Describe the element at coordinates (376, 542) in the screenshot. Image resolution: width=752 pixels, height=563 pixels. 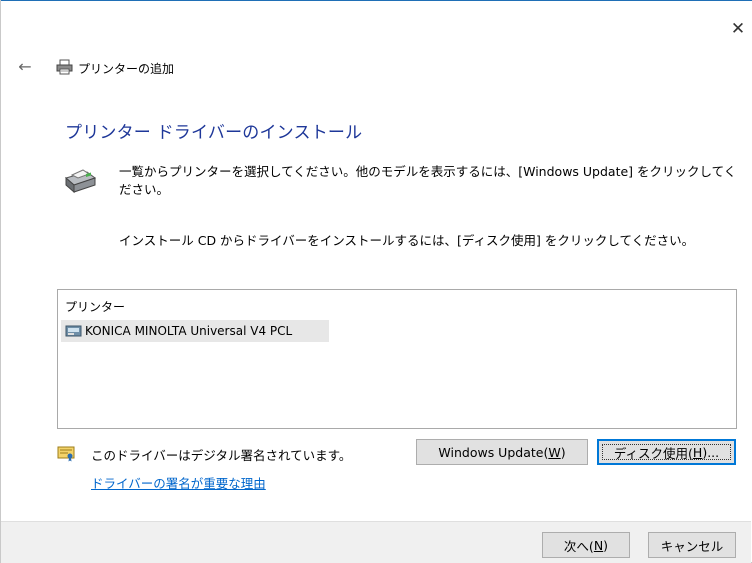
I see `dialog-footer` at that location.